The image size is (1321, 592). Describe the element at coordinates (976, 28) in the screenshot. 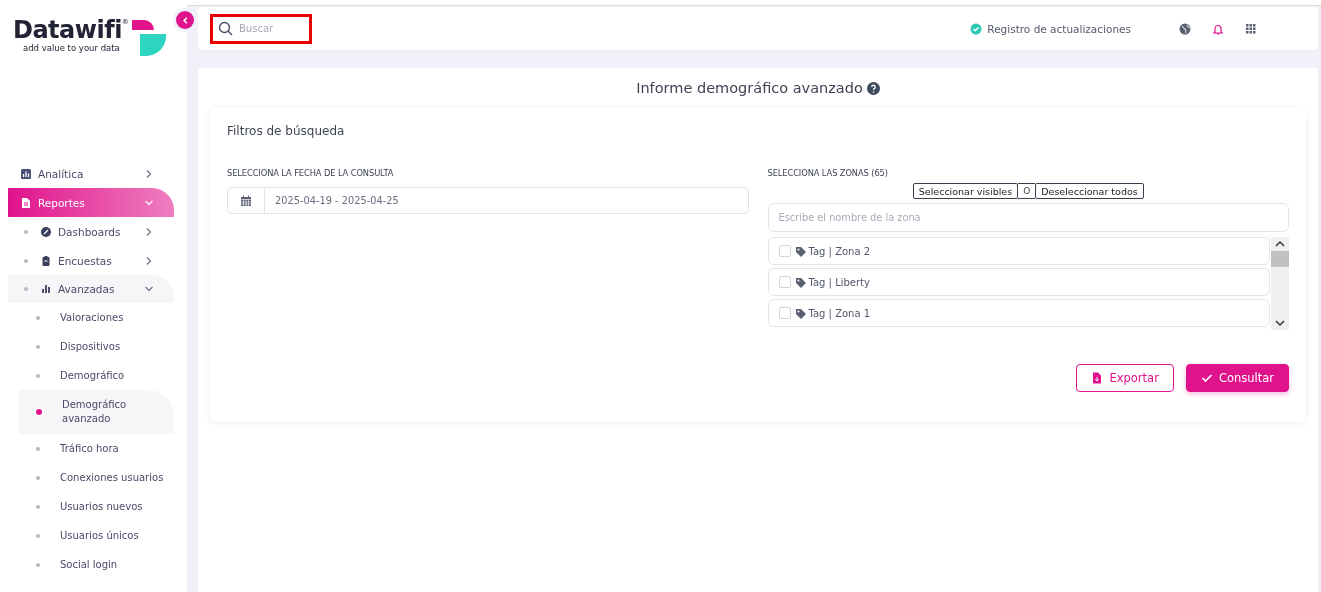

I see `check-circle-icon` at that location.